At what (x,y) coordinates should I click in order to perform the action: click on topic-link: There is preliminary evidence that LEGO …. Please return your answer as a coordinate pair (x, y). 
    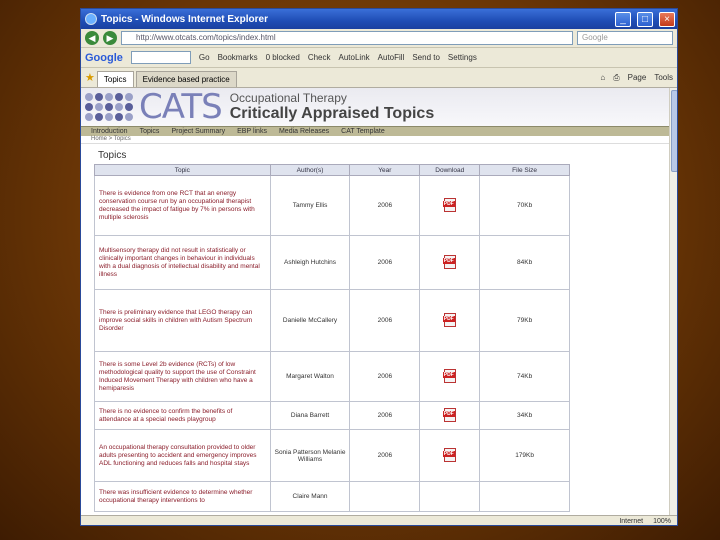
    Looking at the image, I should click on (182, 320).